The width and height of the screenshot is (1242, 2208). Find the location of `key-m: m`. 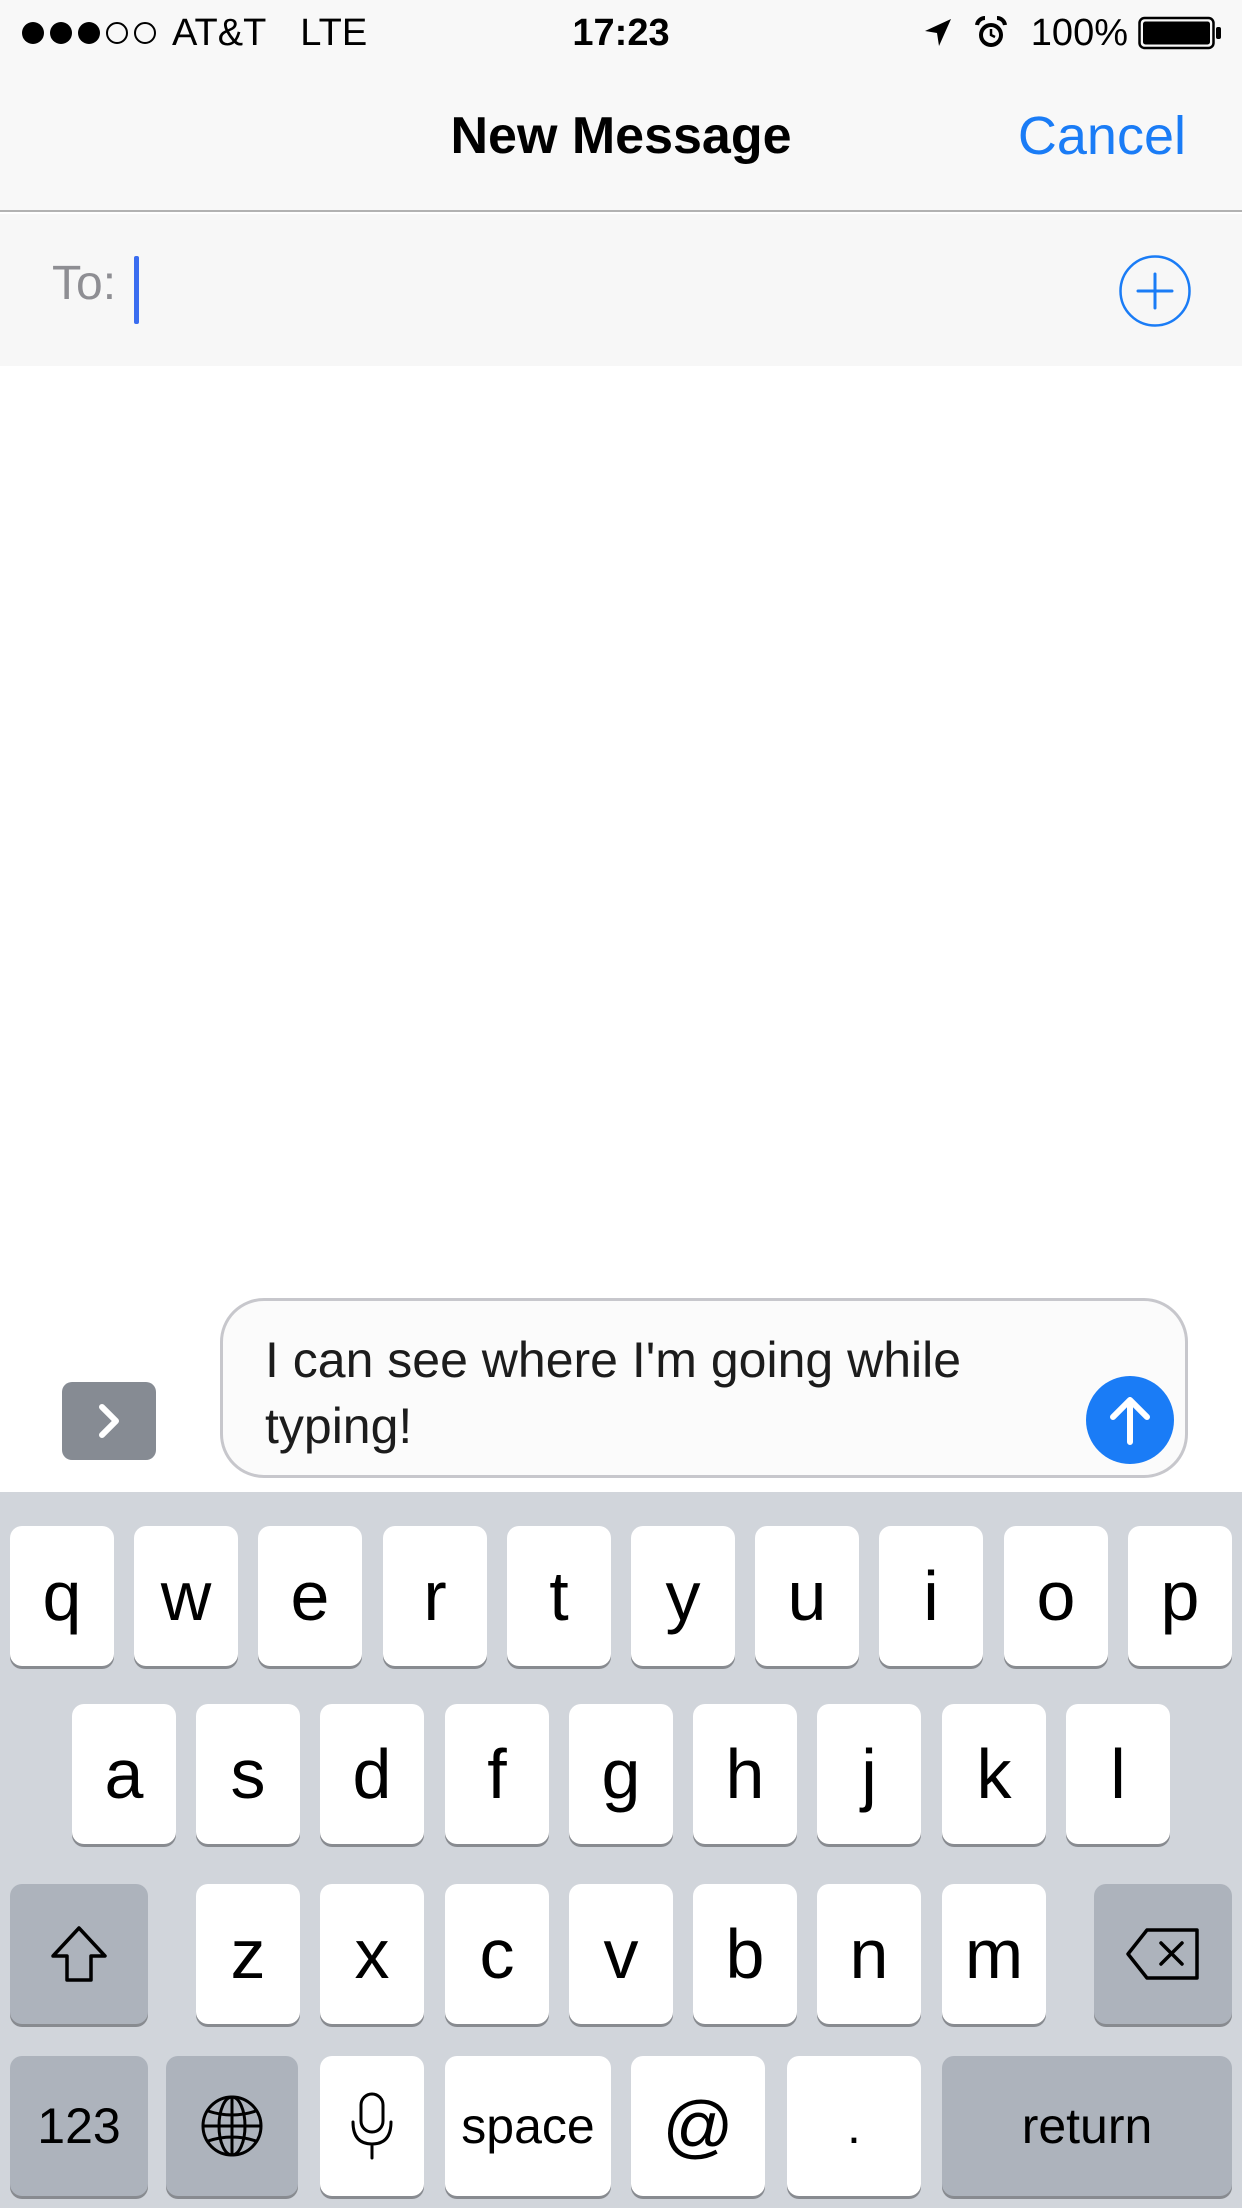

key-m: m is located at coordinates (994, 1954).